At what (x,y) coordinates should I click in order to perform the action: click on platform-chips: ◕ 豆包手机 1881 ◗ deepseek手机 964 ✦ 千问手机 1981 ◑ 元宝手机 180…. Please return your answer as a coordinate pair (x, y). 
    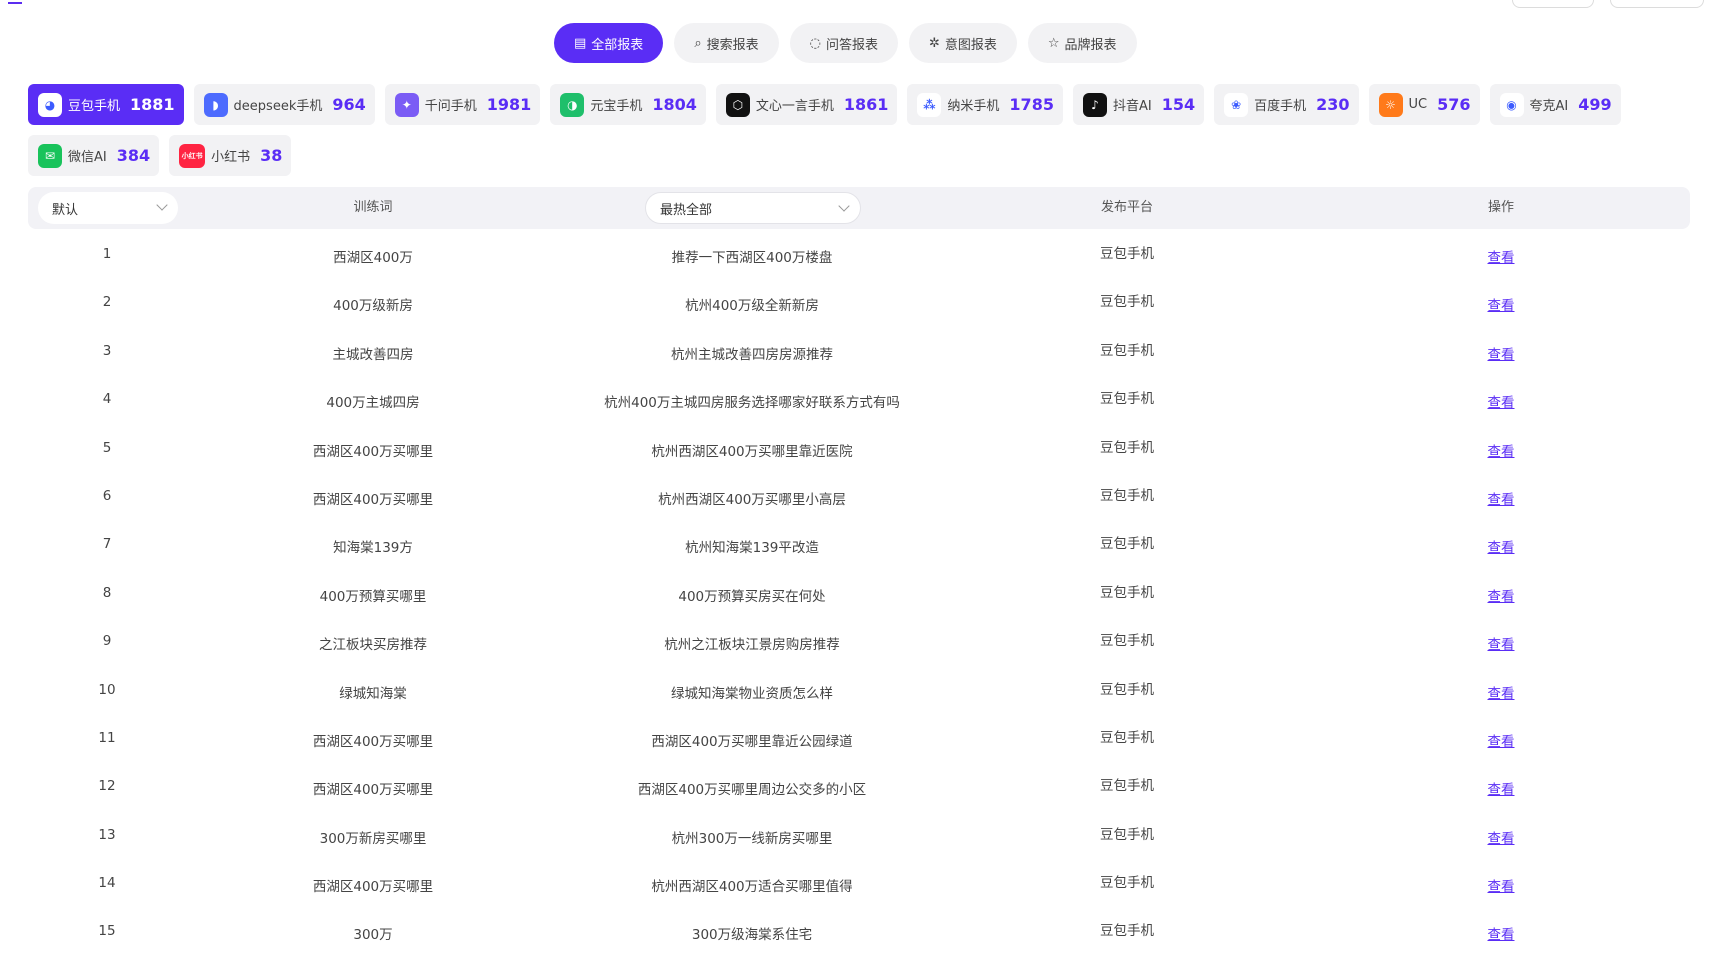
    Looking at the image, I should click on (864, 130).